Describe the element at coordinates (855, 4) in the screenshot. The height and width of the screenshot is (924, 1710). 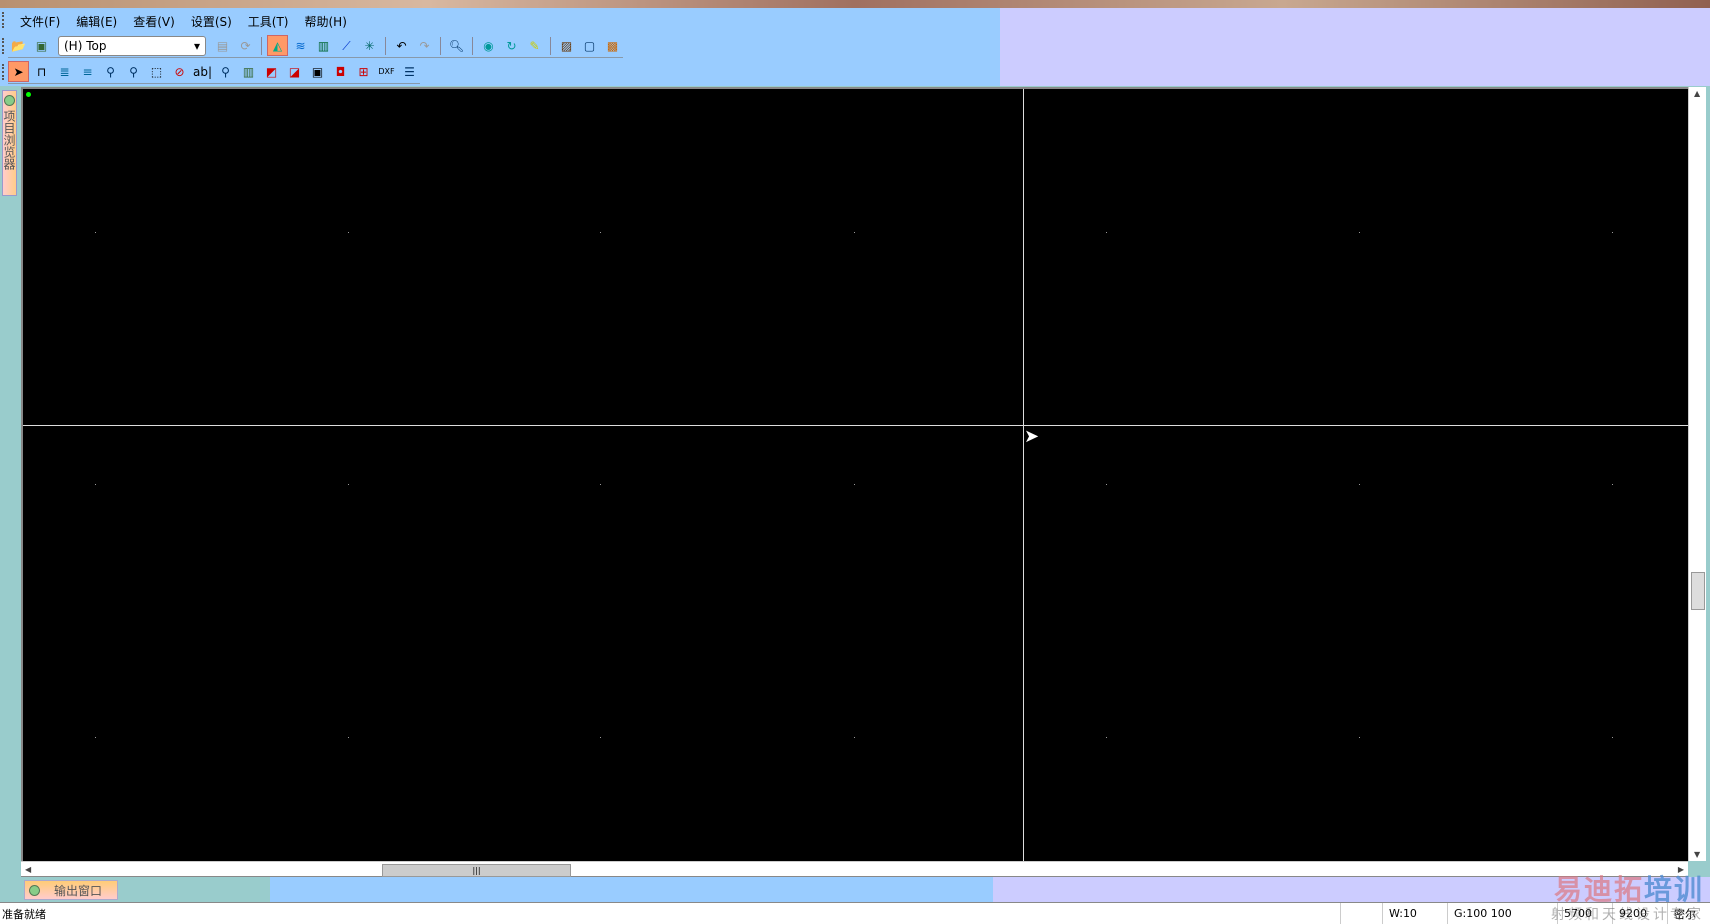
I see `title-strip` at that location.